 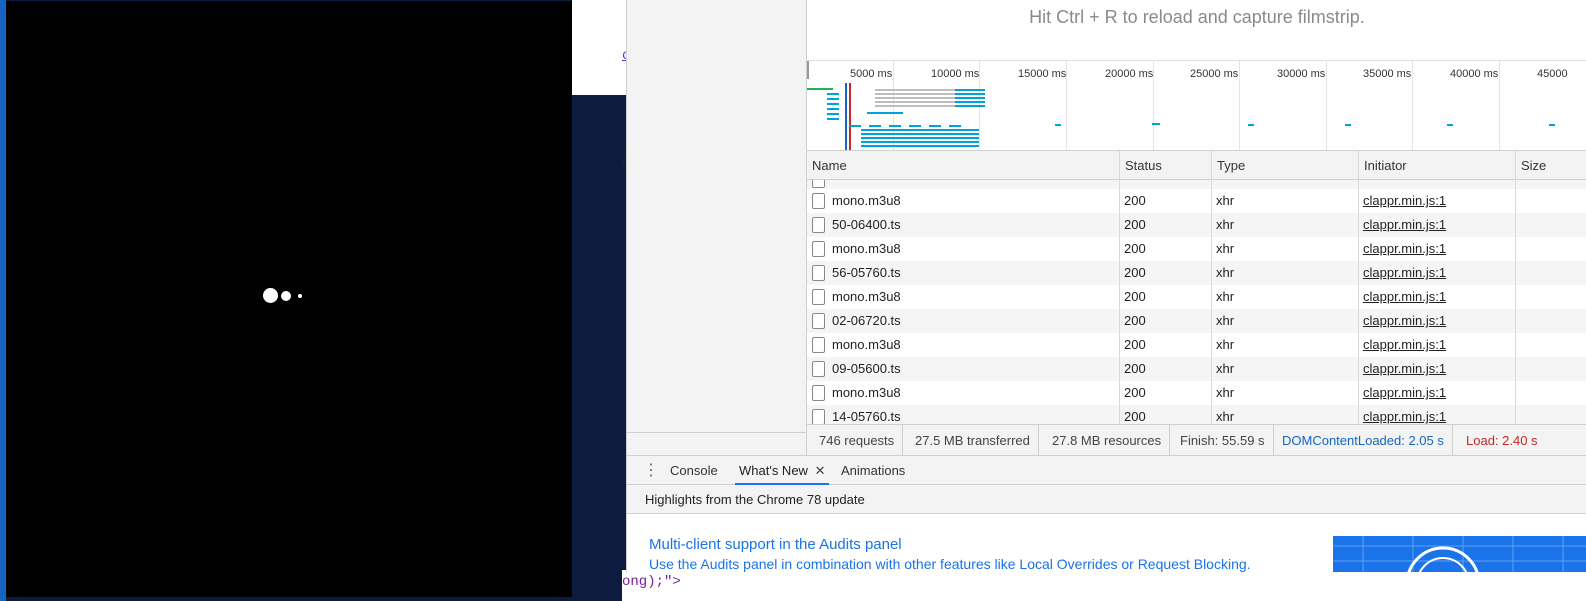 I want to click on table-row: 09-05600.ts 200 xhr clappr.min.js:1, so click(x=1196, y=369).